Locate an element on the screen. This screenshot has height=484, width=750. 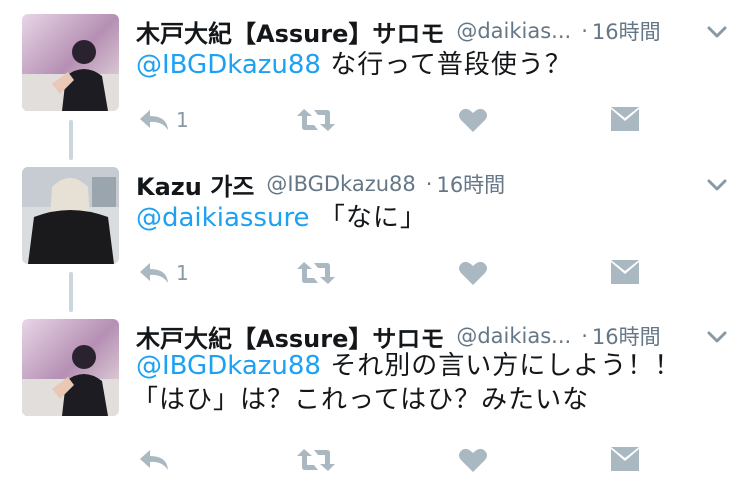
author-name: Kazu 가즈 is located at coordinates (195, 184).